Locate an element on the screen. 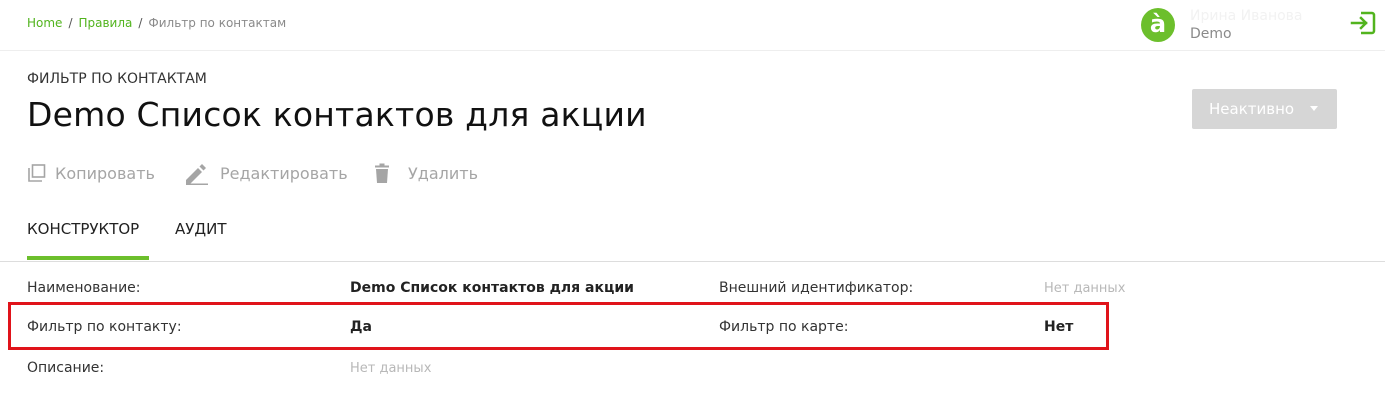 The image size is (1385, 411). breadcrumb-home-link: Home is located at coordinates (44, 23).